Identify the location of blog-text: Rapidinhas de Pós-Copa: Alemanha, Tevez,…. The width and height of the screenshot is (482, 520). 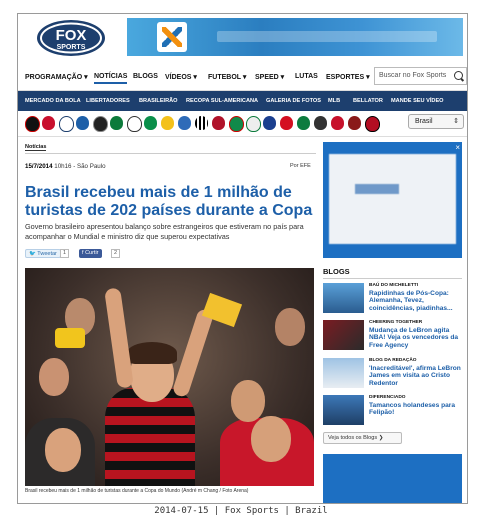
(416, 301).